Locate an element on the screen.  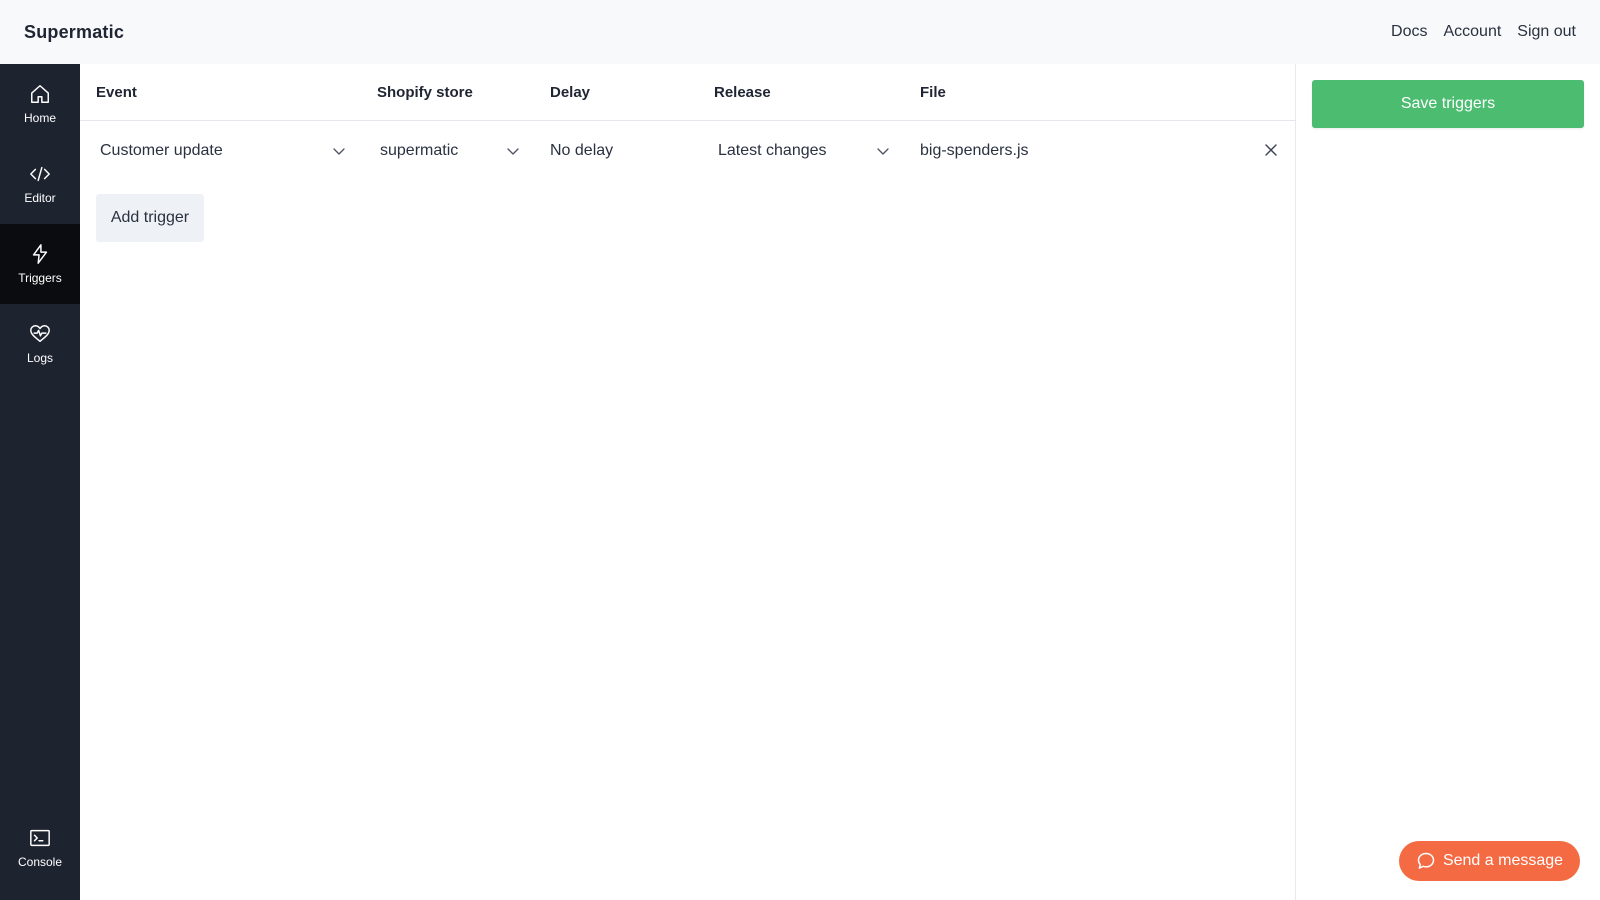
heart-pulse-icon is located at coordinates (40, 334).